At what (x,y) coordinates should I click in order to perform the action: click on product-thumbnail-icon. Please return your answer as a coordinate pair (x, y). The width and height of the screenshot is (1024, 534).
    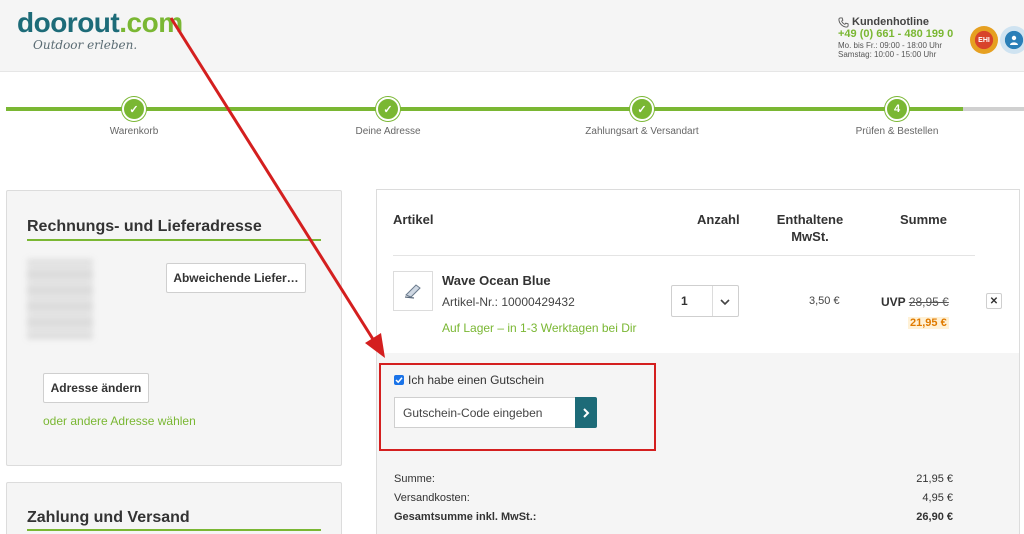
    Looking at the image, I should click on (412, 291).